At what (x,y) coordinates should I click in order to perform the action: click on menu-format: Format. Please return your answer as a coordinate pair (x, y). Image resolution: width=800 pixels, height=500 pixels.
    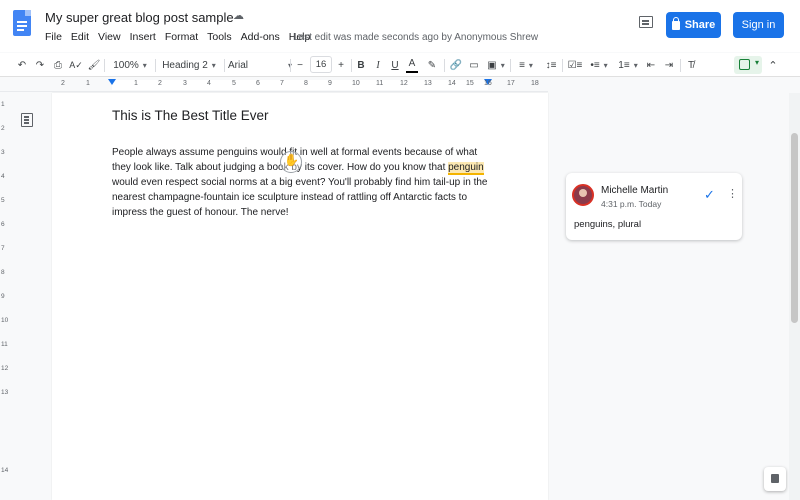
    Looking at the image, I should click on (181, 37).